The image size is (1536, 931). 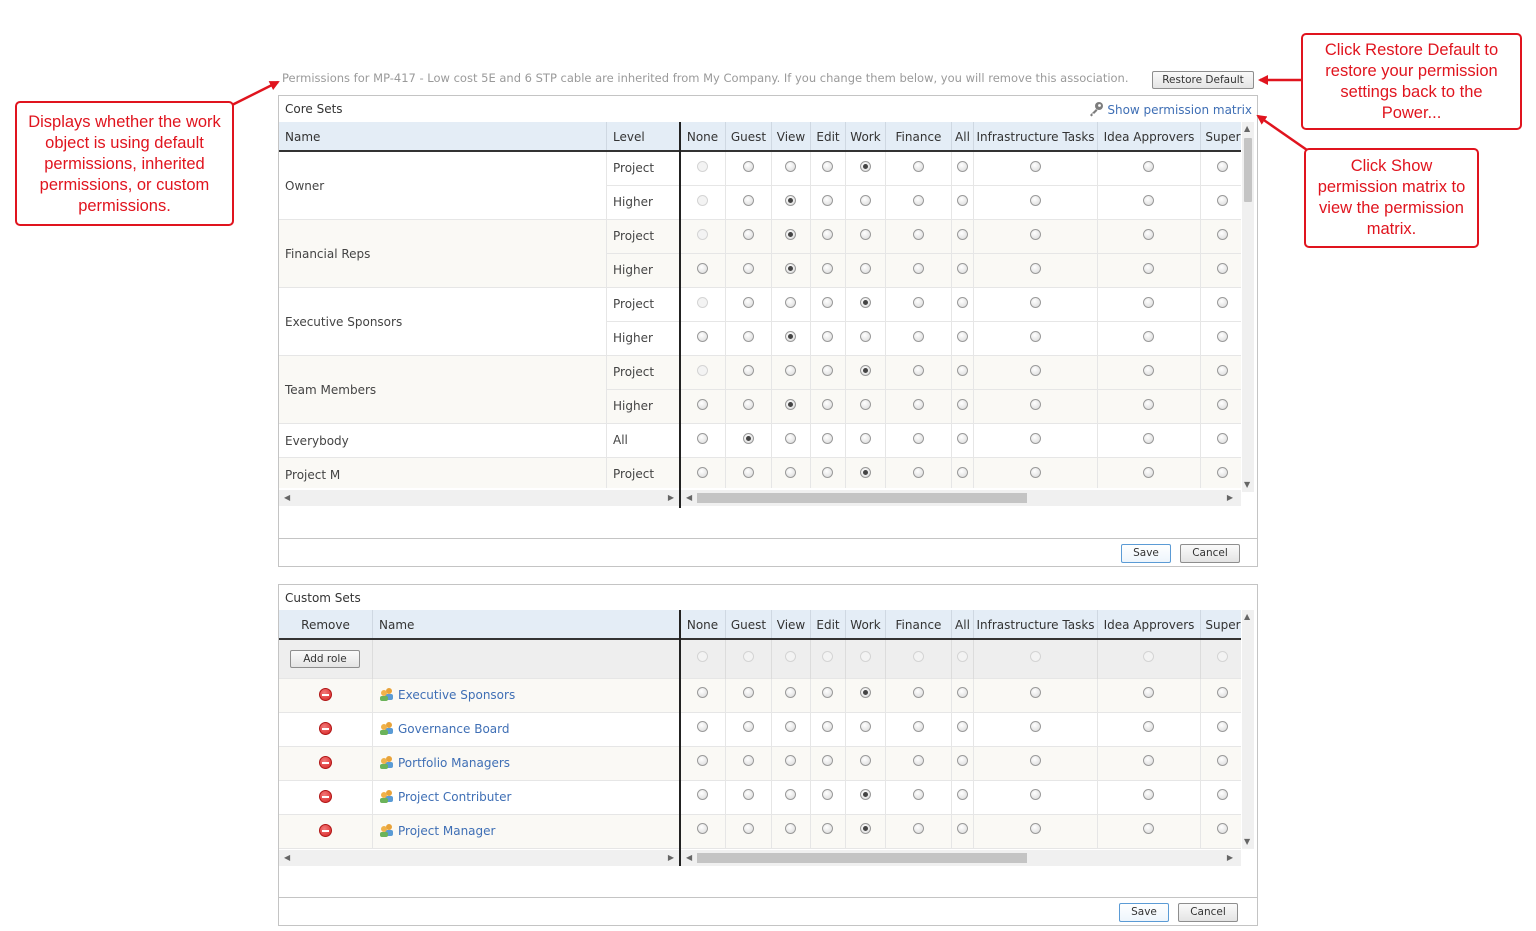 I want to click on custom-left-hscrollbar: ◀ ▶, so click(x=479, y=858).